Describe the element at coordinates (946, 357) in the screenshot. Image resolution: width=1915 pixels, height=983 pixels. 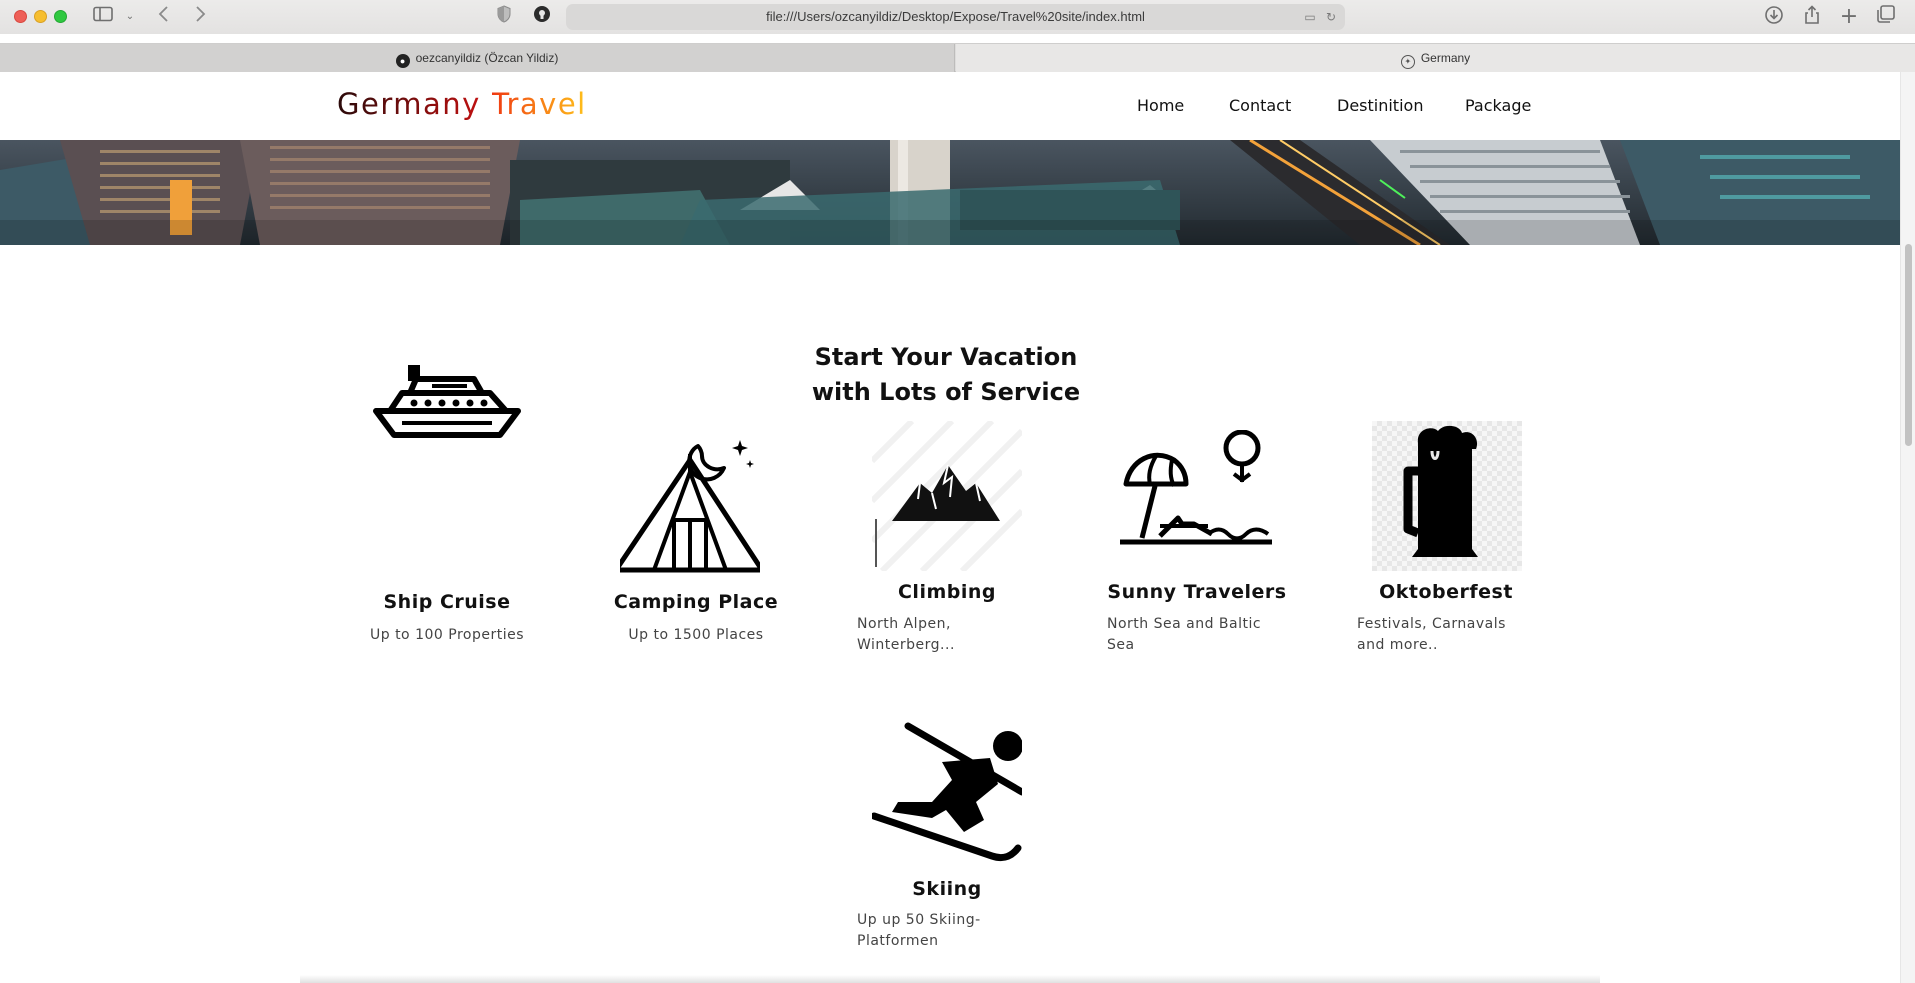
I see `section-title-line1: Start Your Vacation` at that location.